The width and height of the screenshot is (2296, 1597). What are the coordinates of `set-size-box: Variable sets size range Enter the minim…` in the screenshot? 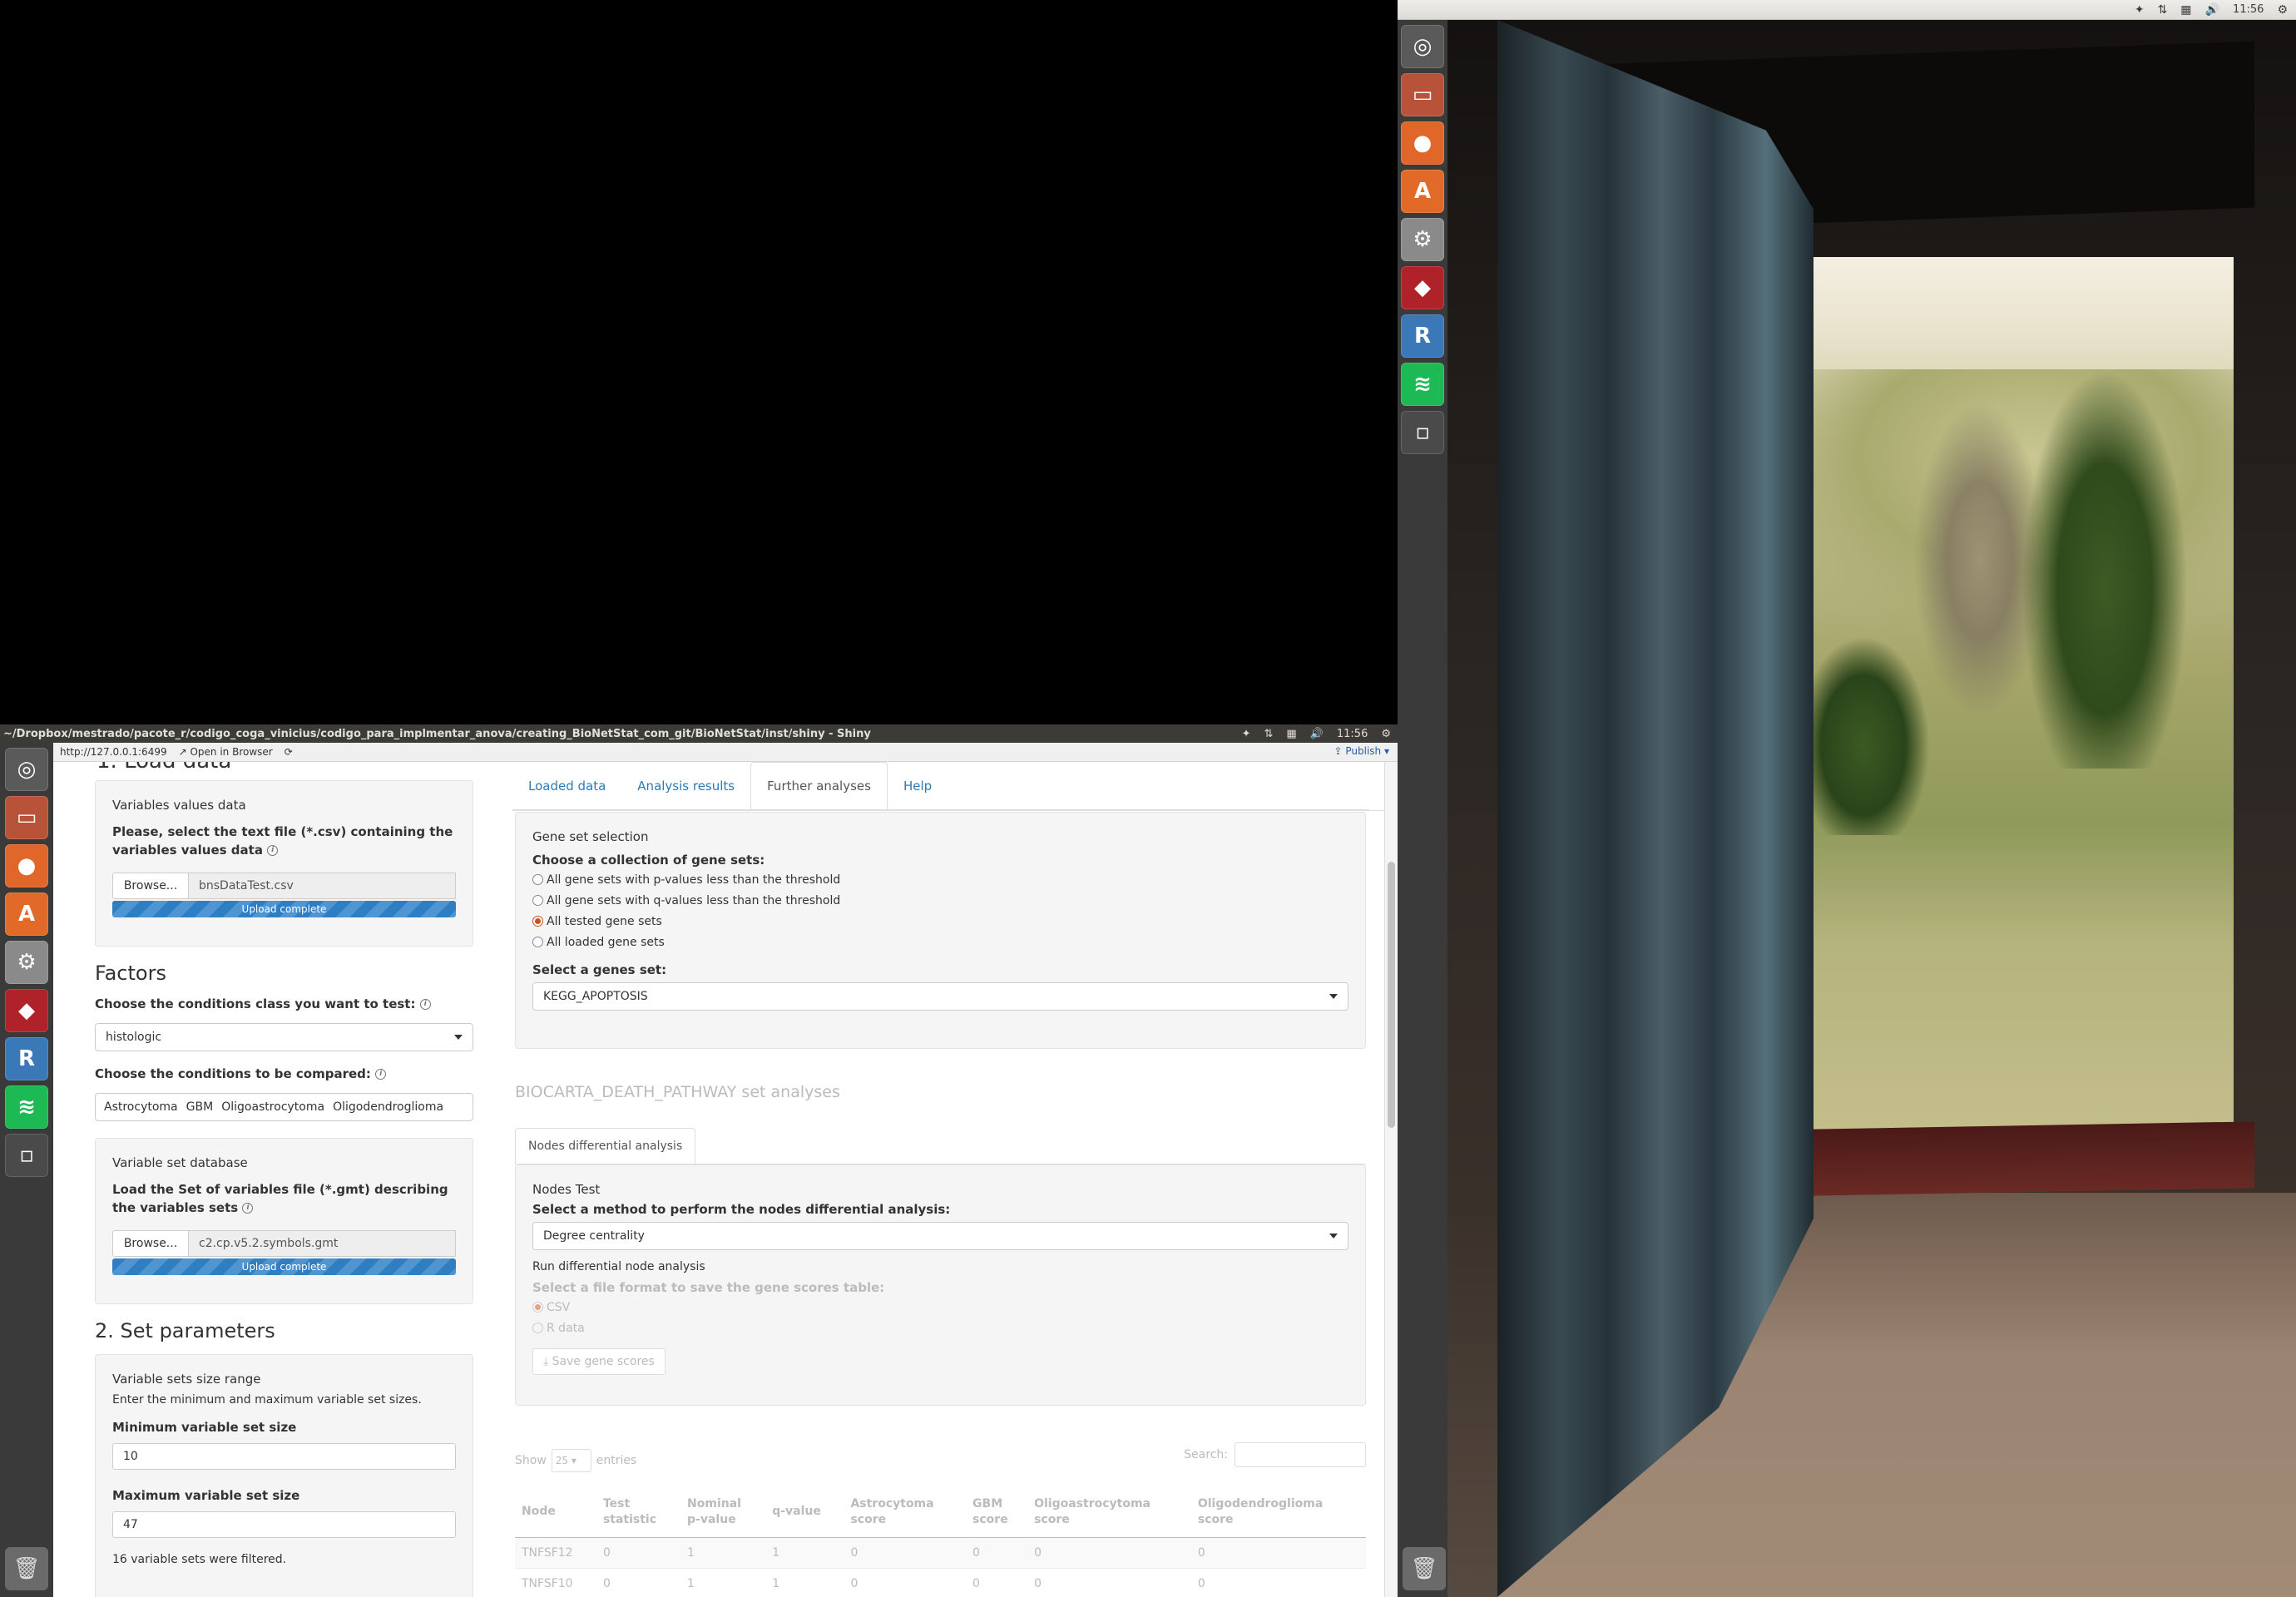 It's located at (284, 1475).